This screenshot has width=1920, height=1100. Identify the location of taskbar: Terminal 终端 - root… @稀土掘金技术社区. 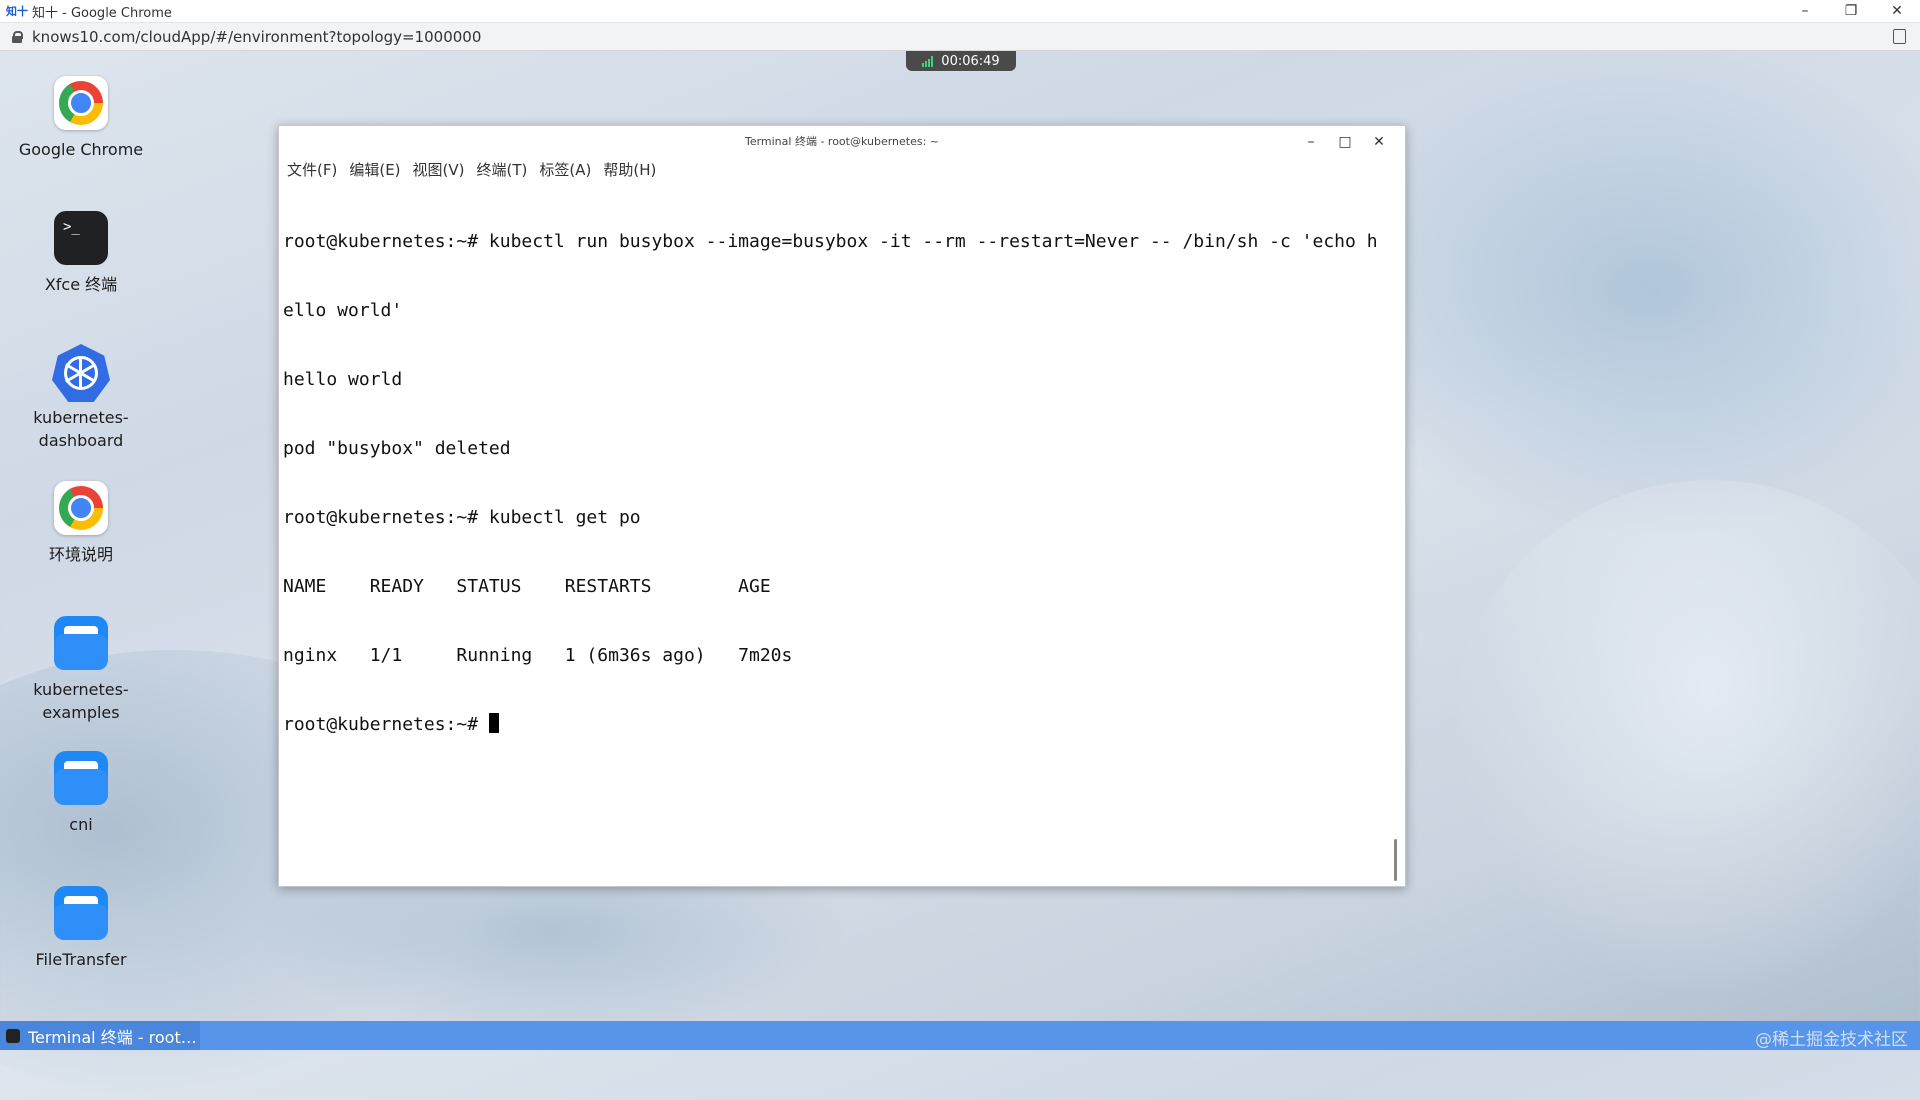
(960, 1035).